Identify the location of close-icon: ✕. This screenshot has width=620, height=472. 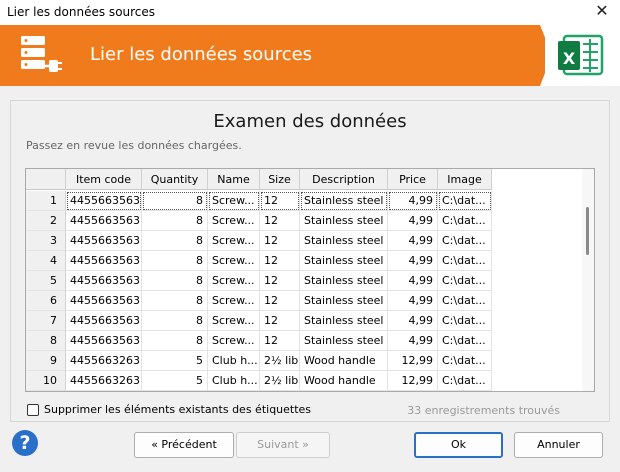
(602, 11).